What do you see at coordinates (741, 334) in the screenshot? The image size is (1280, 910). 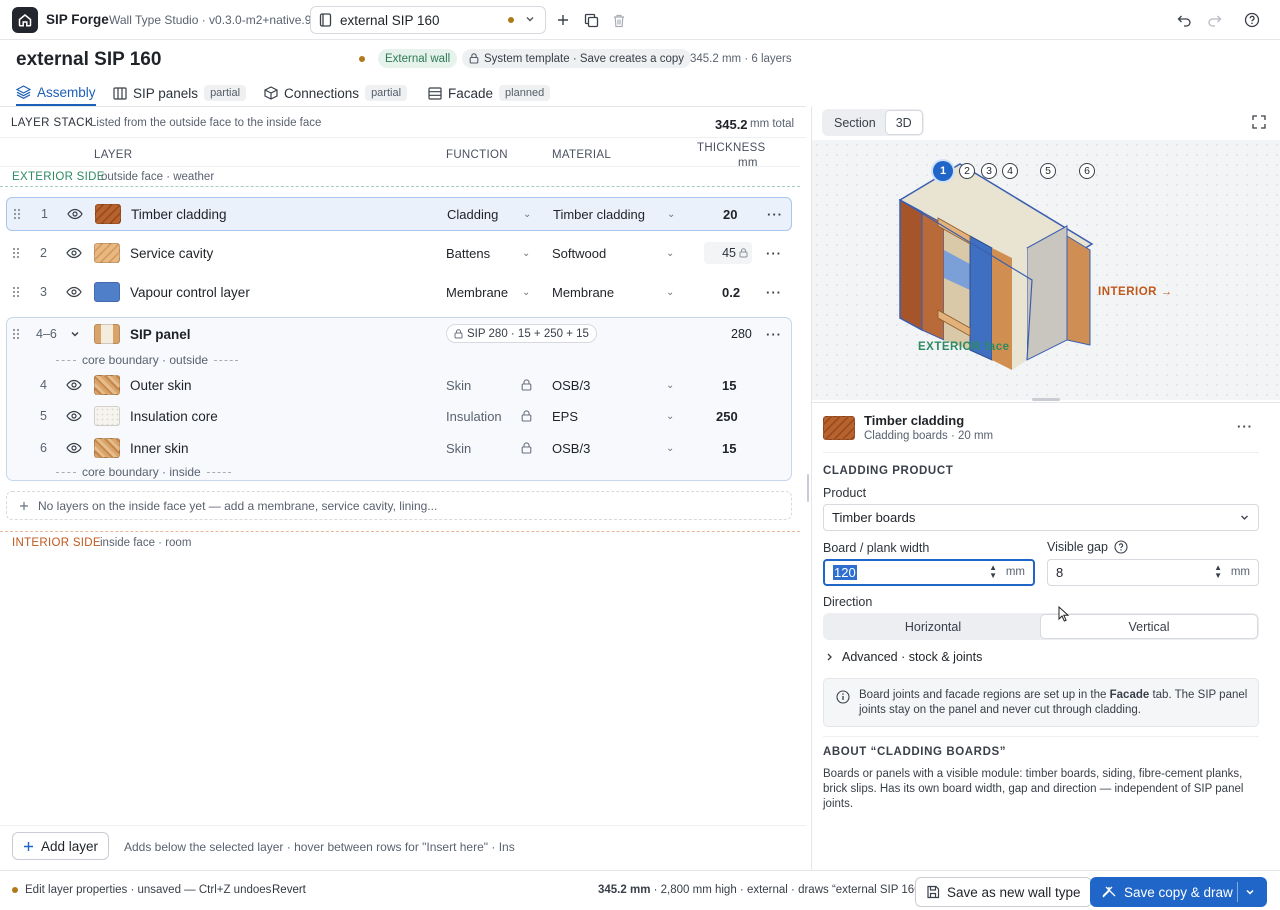 I see `layer-thickness: 280` at bounding box center [741, 334].